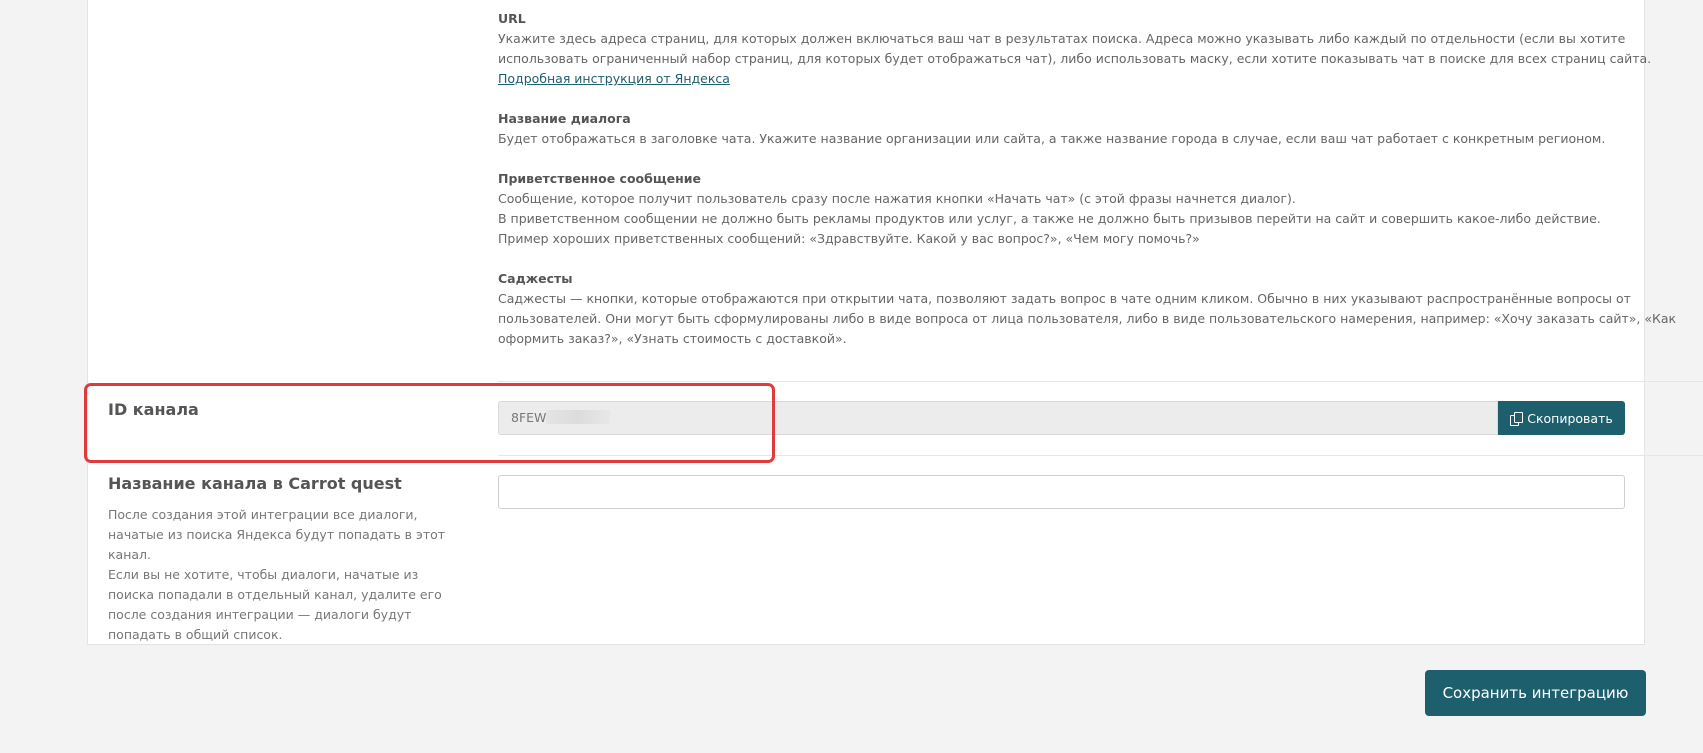 The image size is (1703, 753). What do you see at coordinates (1061, 492) in the screenshot?
I see `channel-name-input` at bounding box center [1061, 492].